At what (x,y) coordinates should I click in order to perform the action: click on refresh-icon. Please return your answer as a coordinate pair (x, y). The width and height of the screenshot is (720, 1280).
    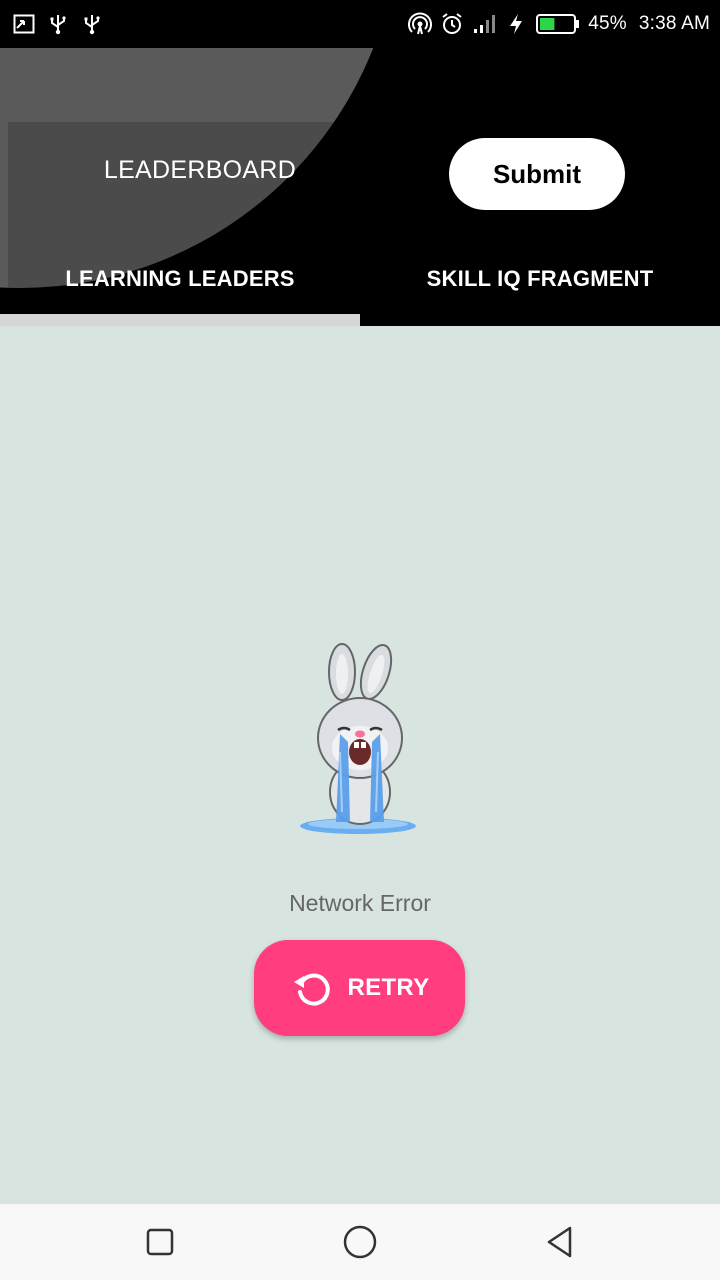
    Looking at the image, I should click on (312, 988).